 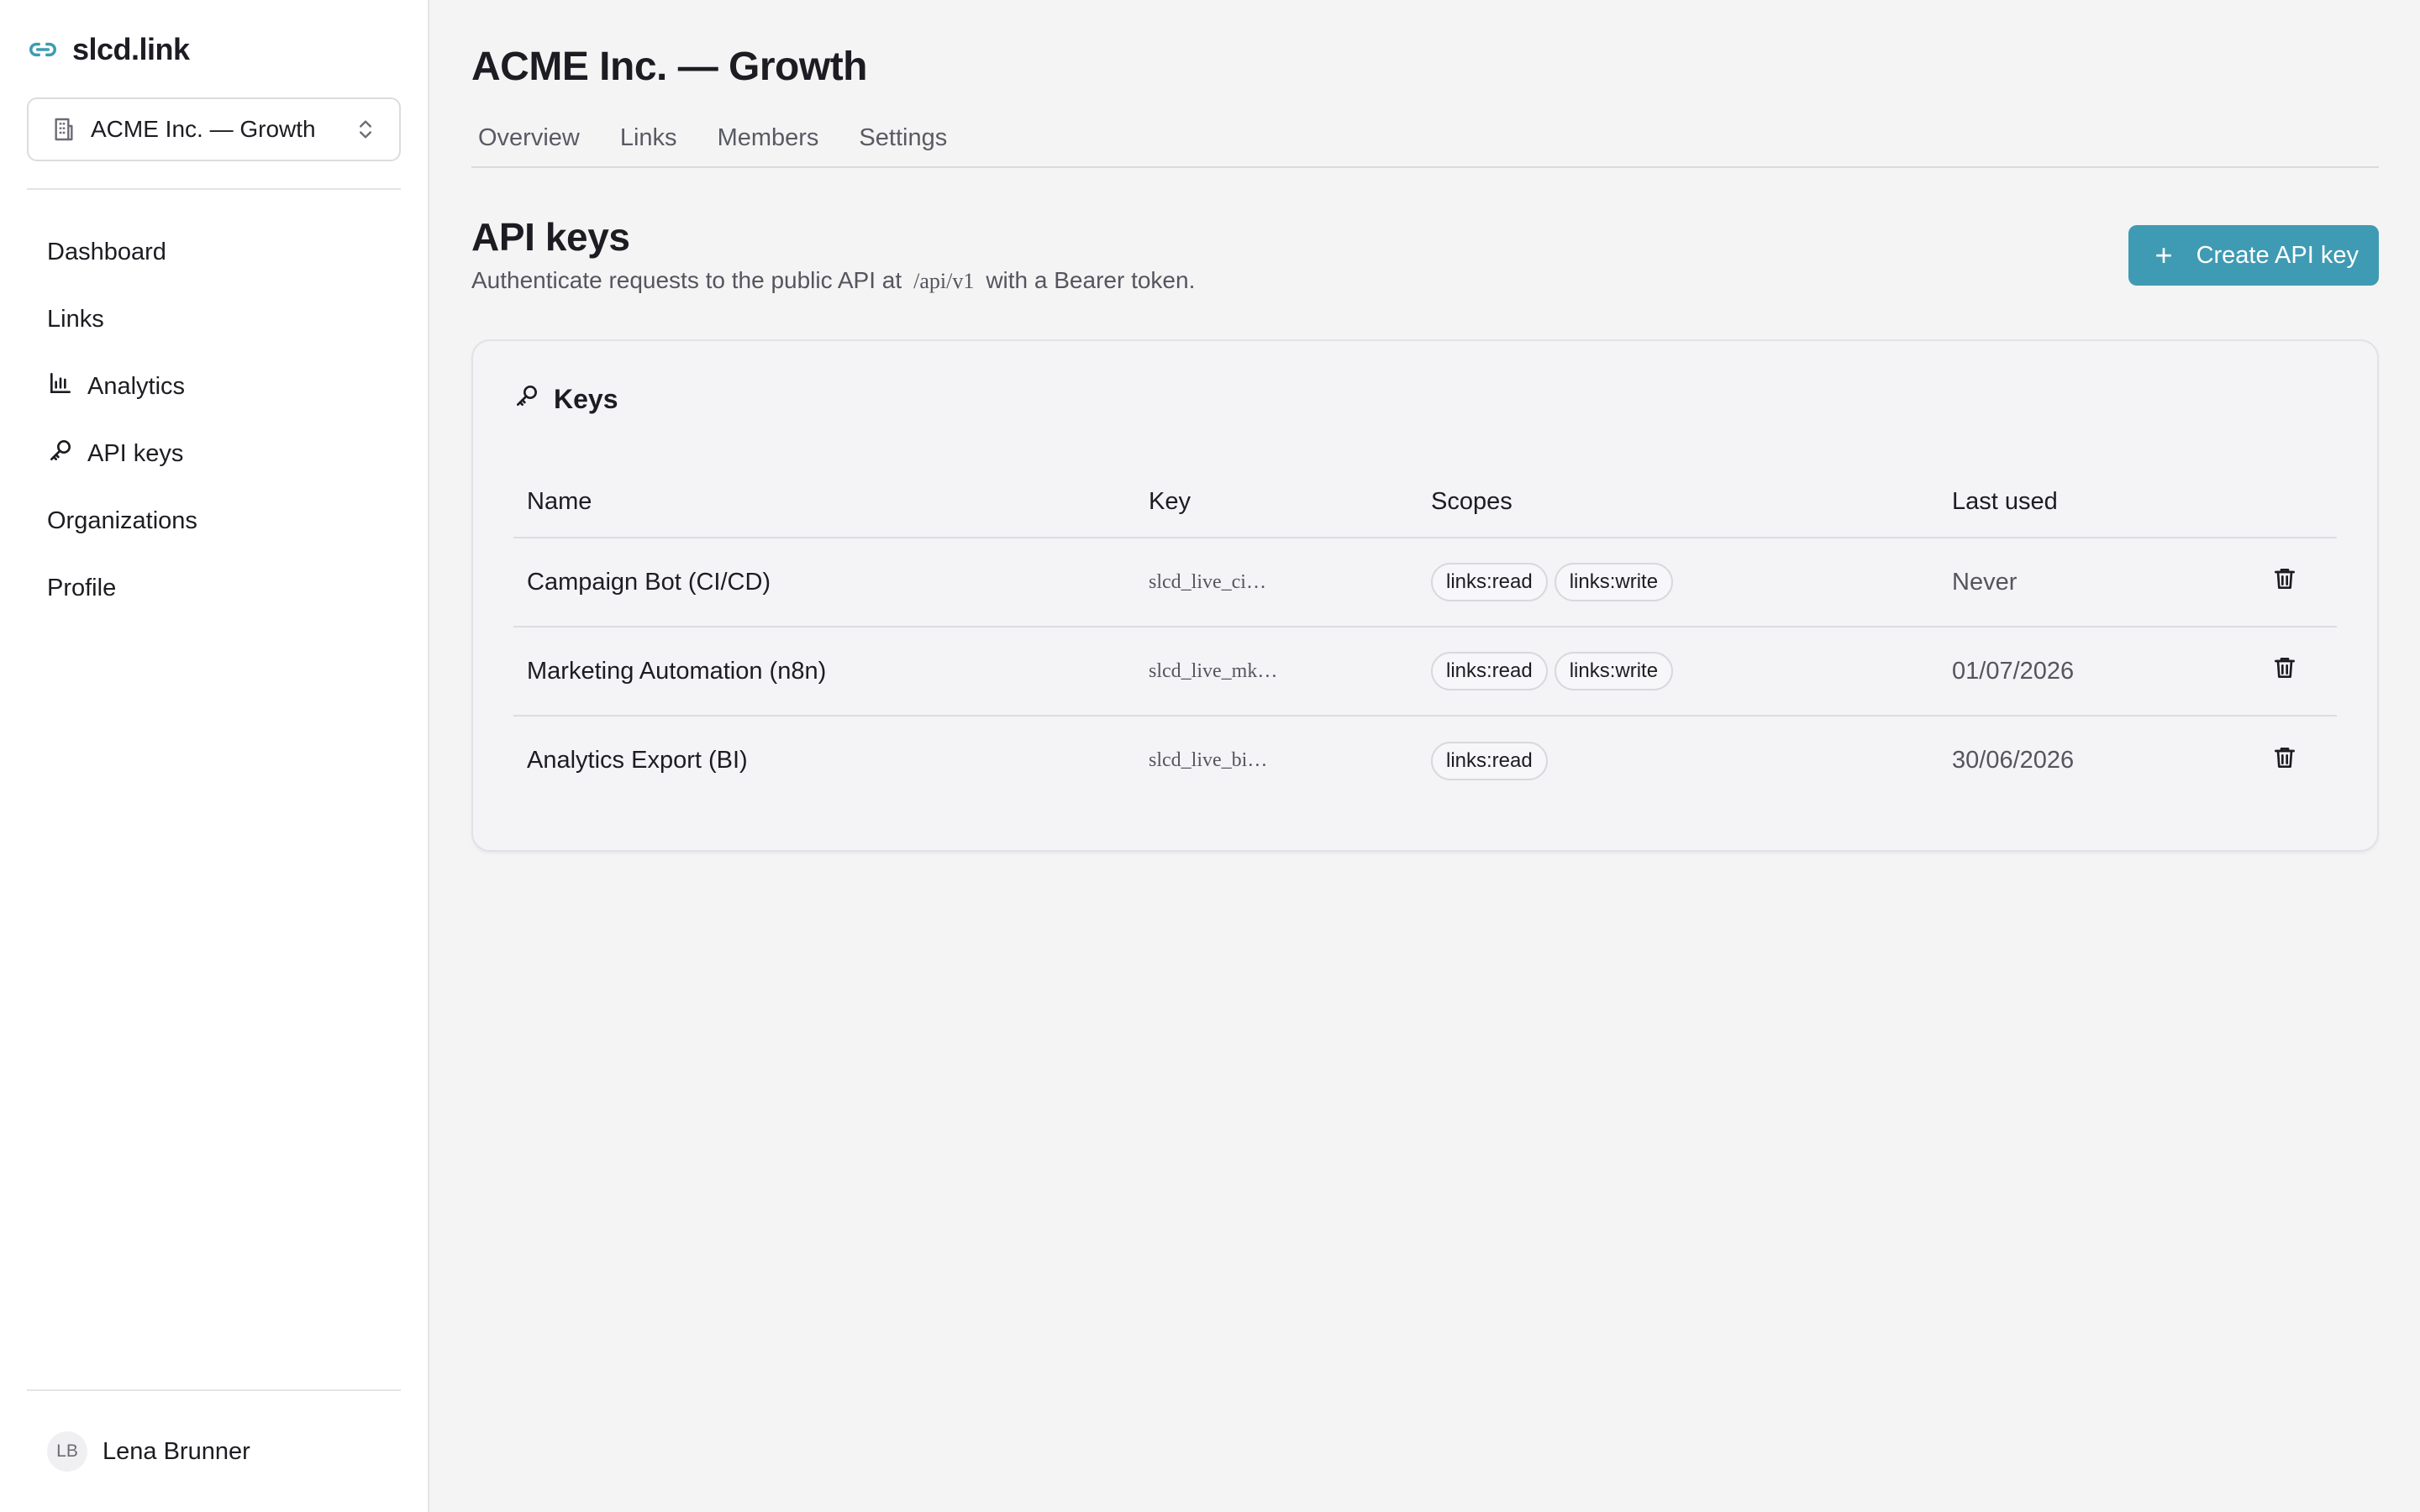 I want to click on building-icon, so click(x=64, y=129).